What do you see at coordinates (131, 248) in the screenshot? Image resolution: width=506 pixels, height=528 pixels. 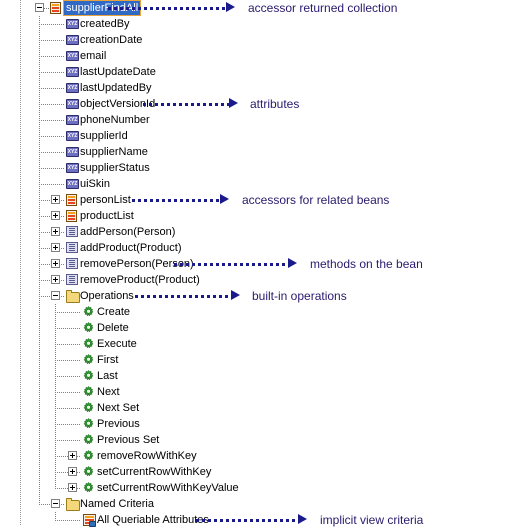 I see `tree-row-label: addProduct(Product)` at bounding box center [131, 248].